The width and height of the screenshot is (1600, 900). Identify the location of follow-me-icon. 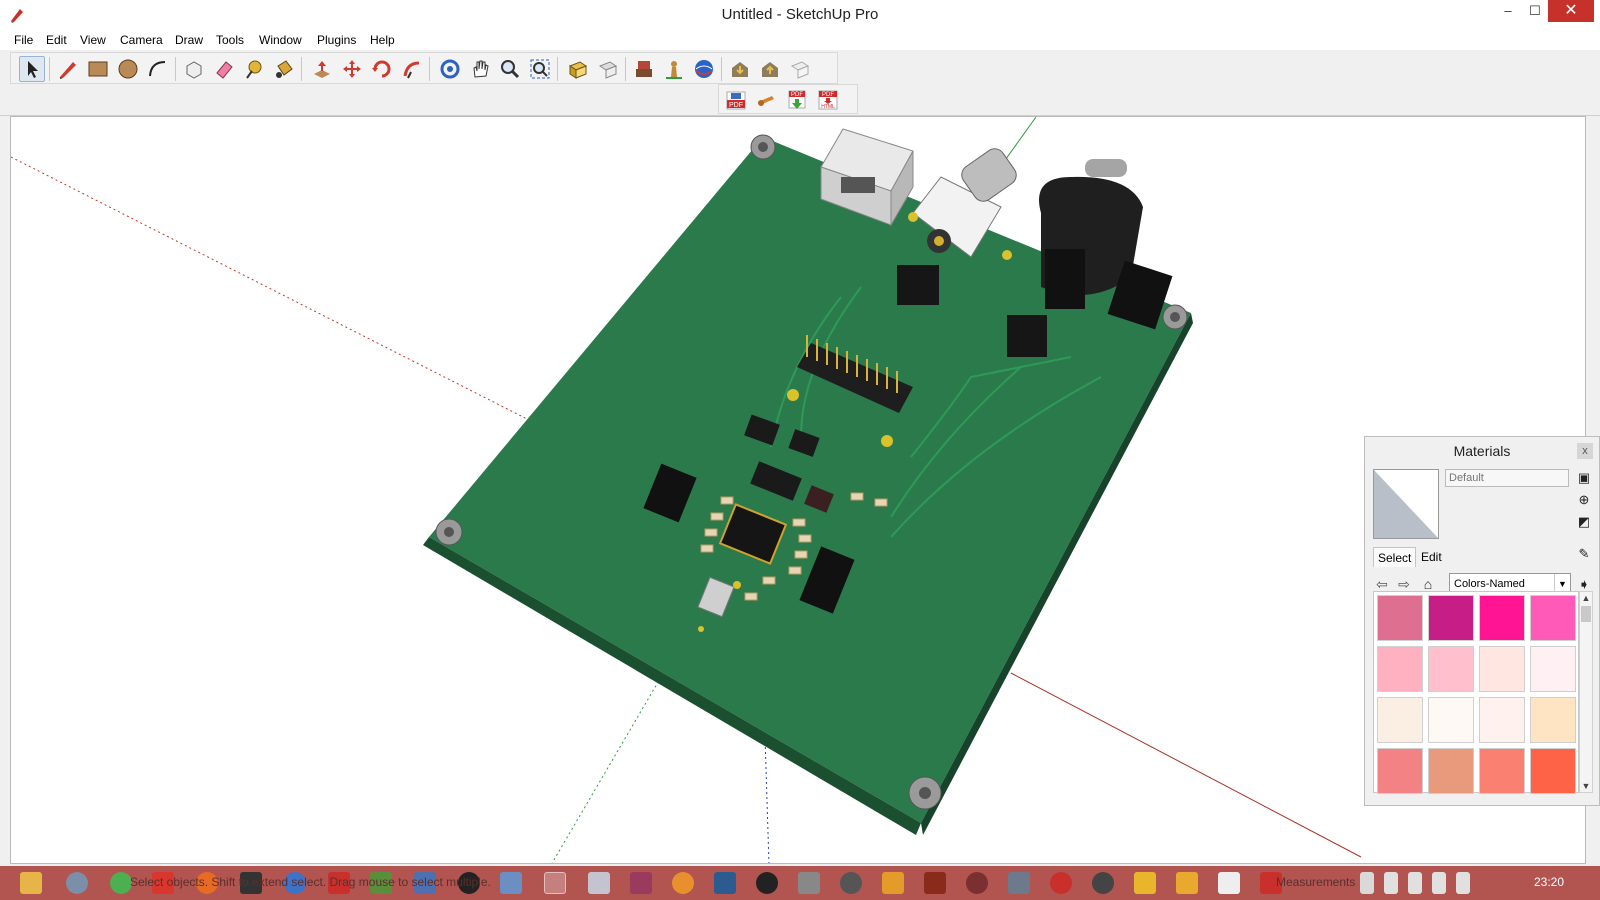
(412, 69).